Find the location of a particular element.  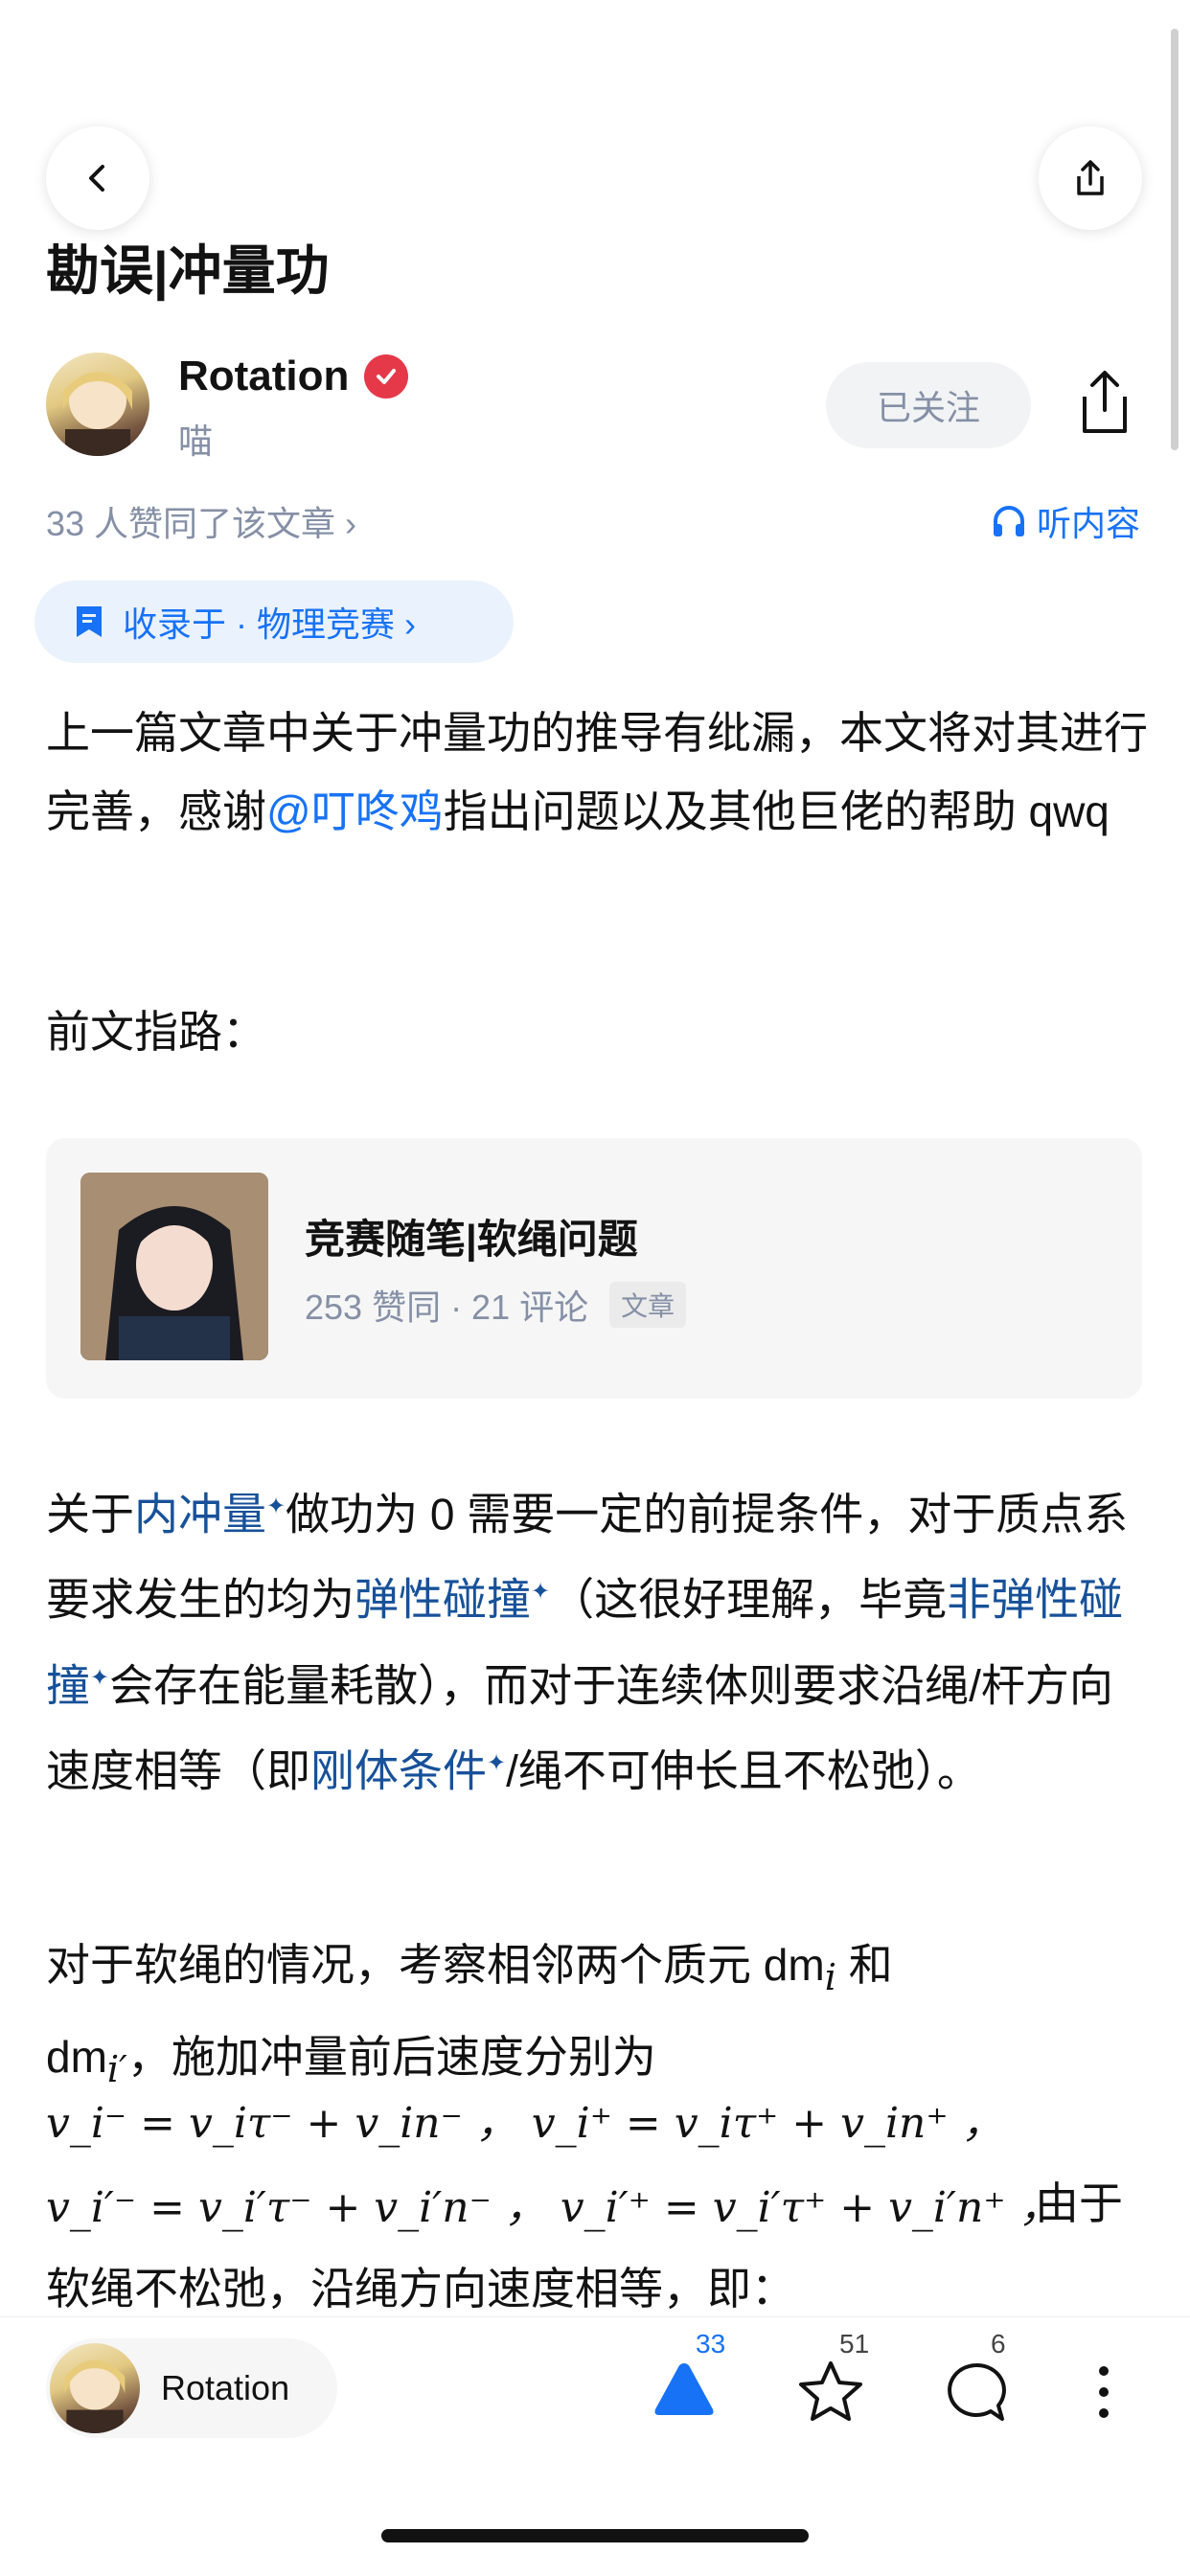

p3-text-b: 和 is located at coordinates (864, 1965).